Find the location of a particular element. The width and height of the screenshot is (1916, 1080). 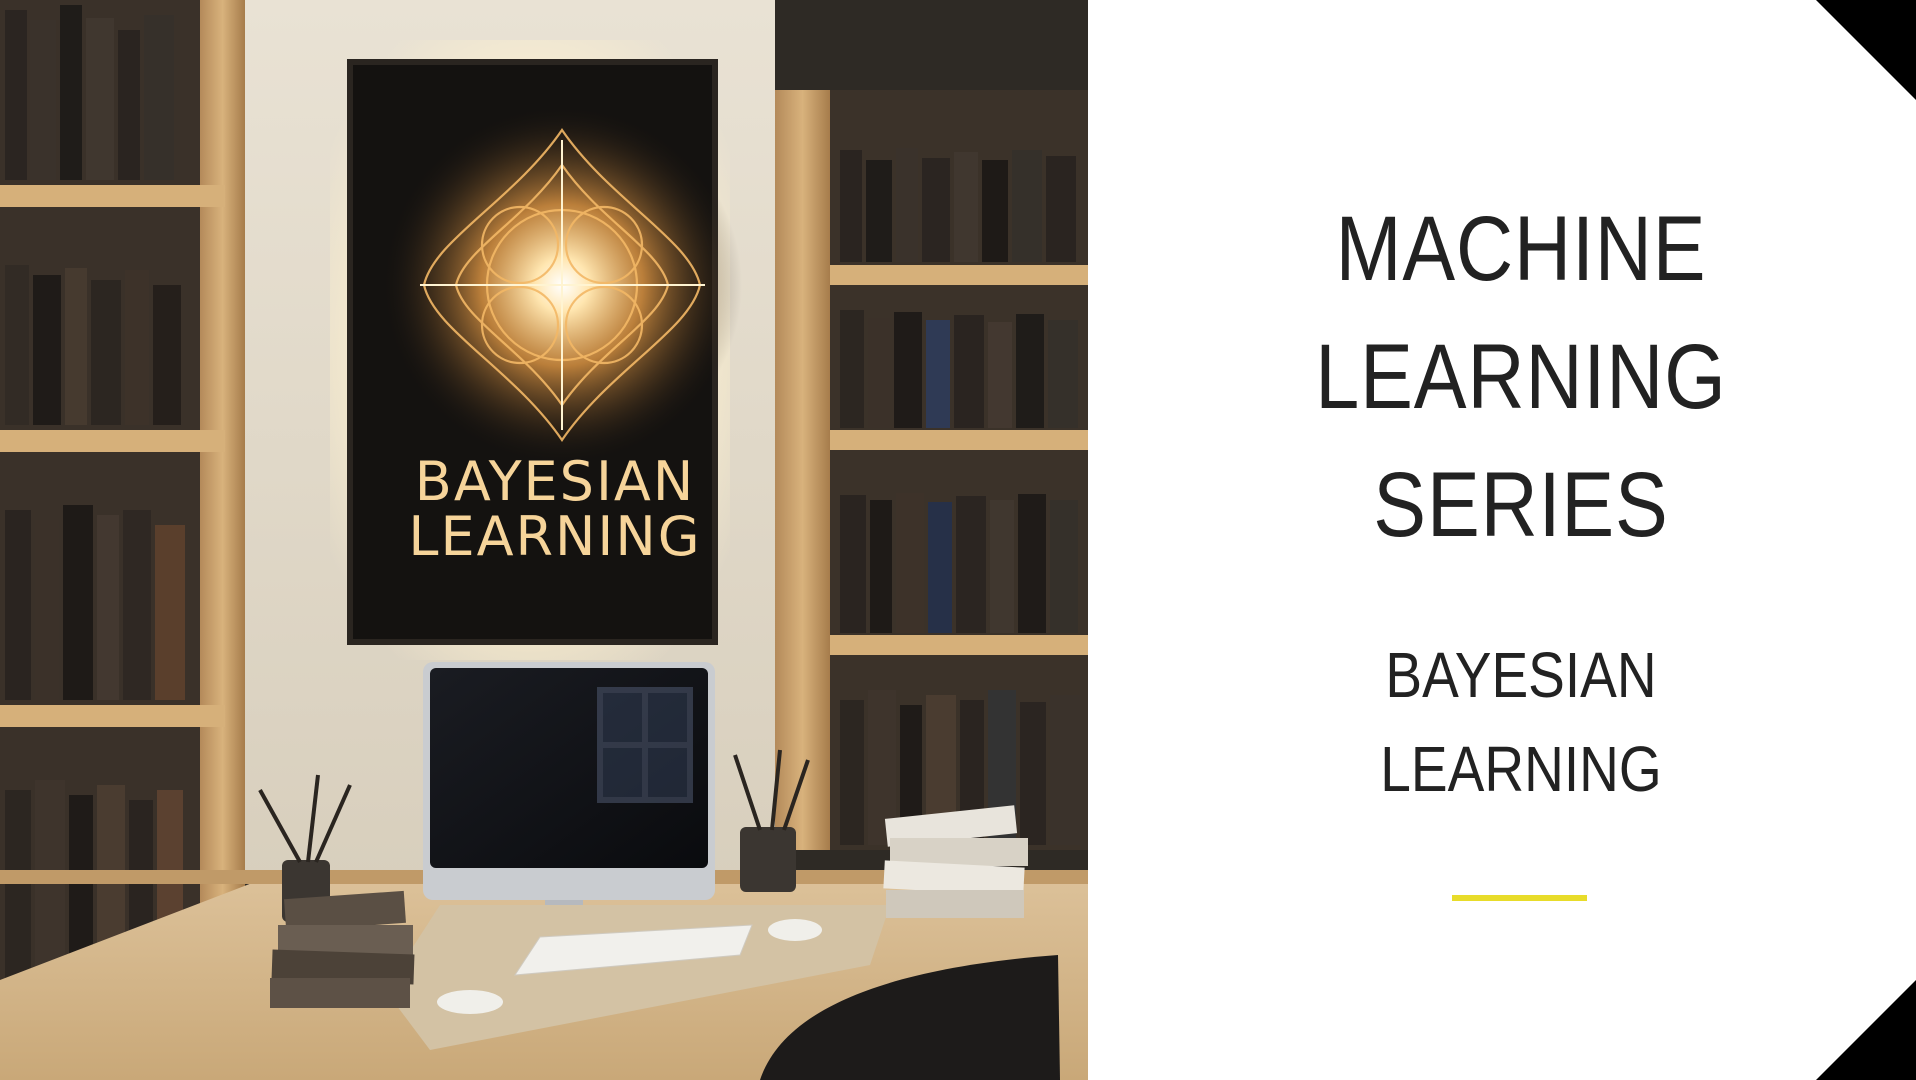

poster-line-1: BAYESIAN is located at coordinates (555, 481).